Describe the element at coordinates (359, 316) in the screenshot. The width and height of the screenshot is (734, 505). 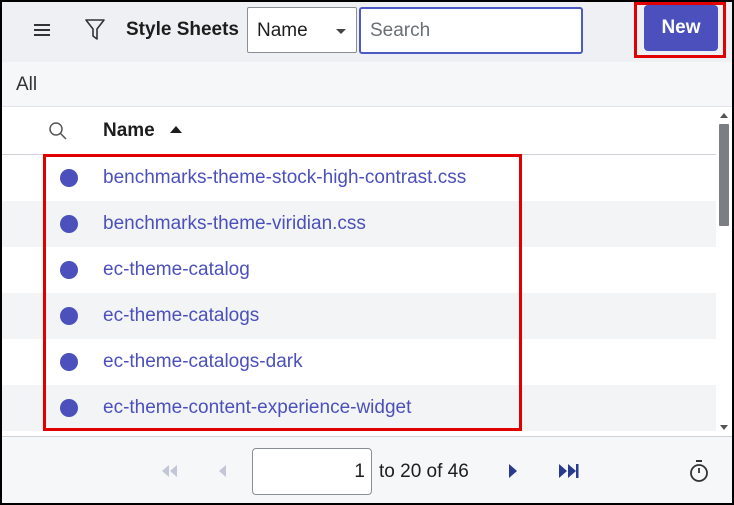
I see `table-row: ec-theme-catalogs` at that location.